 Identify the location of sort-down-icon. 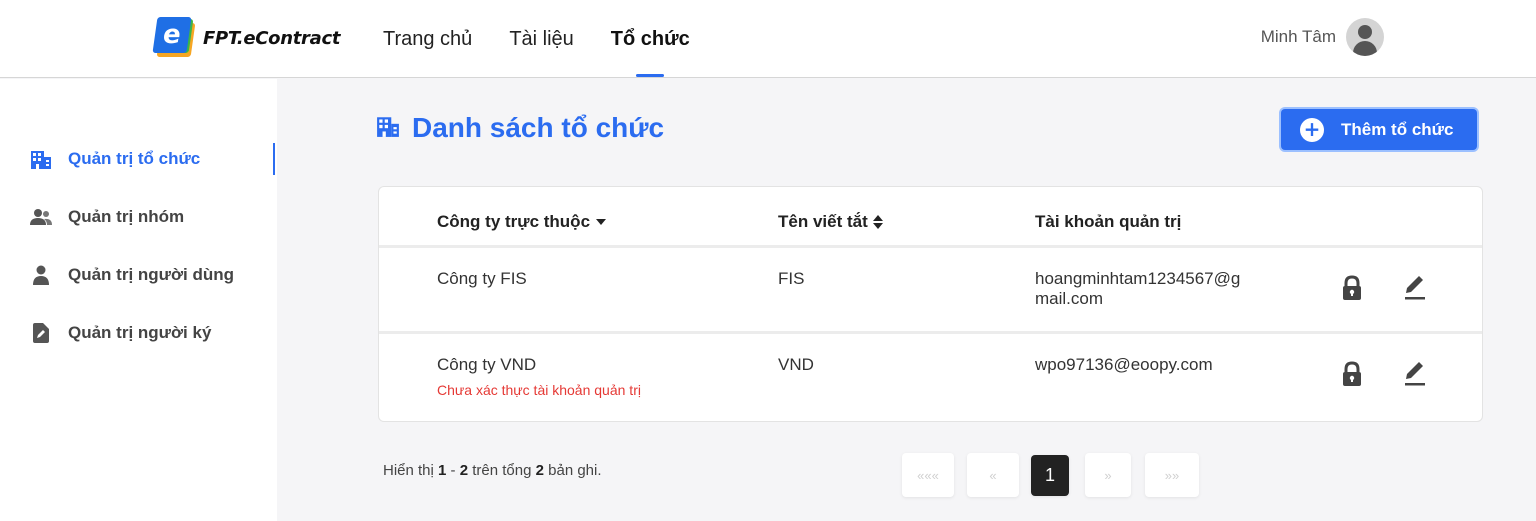
(601, 222).